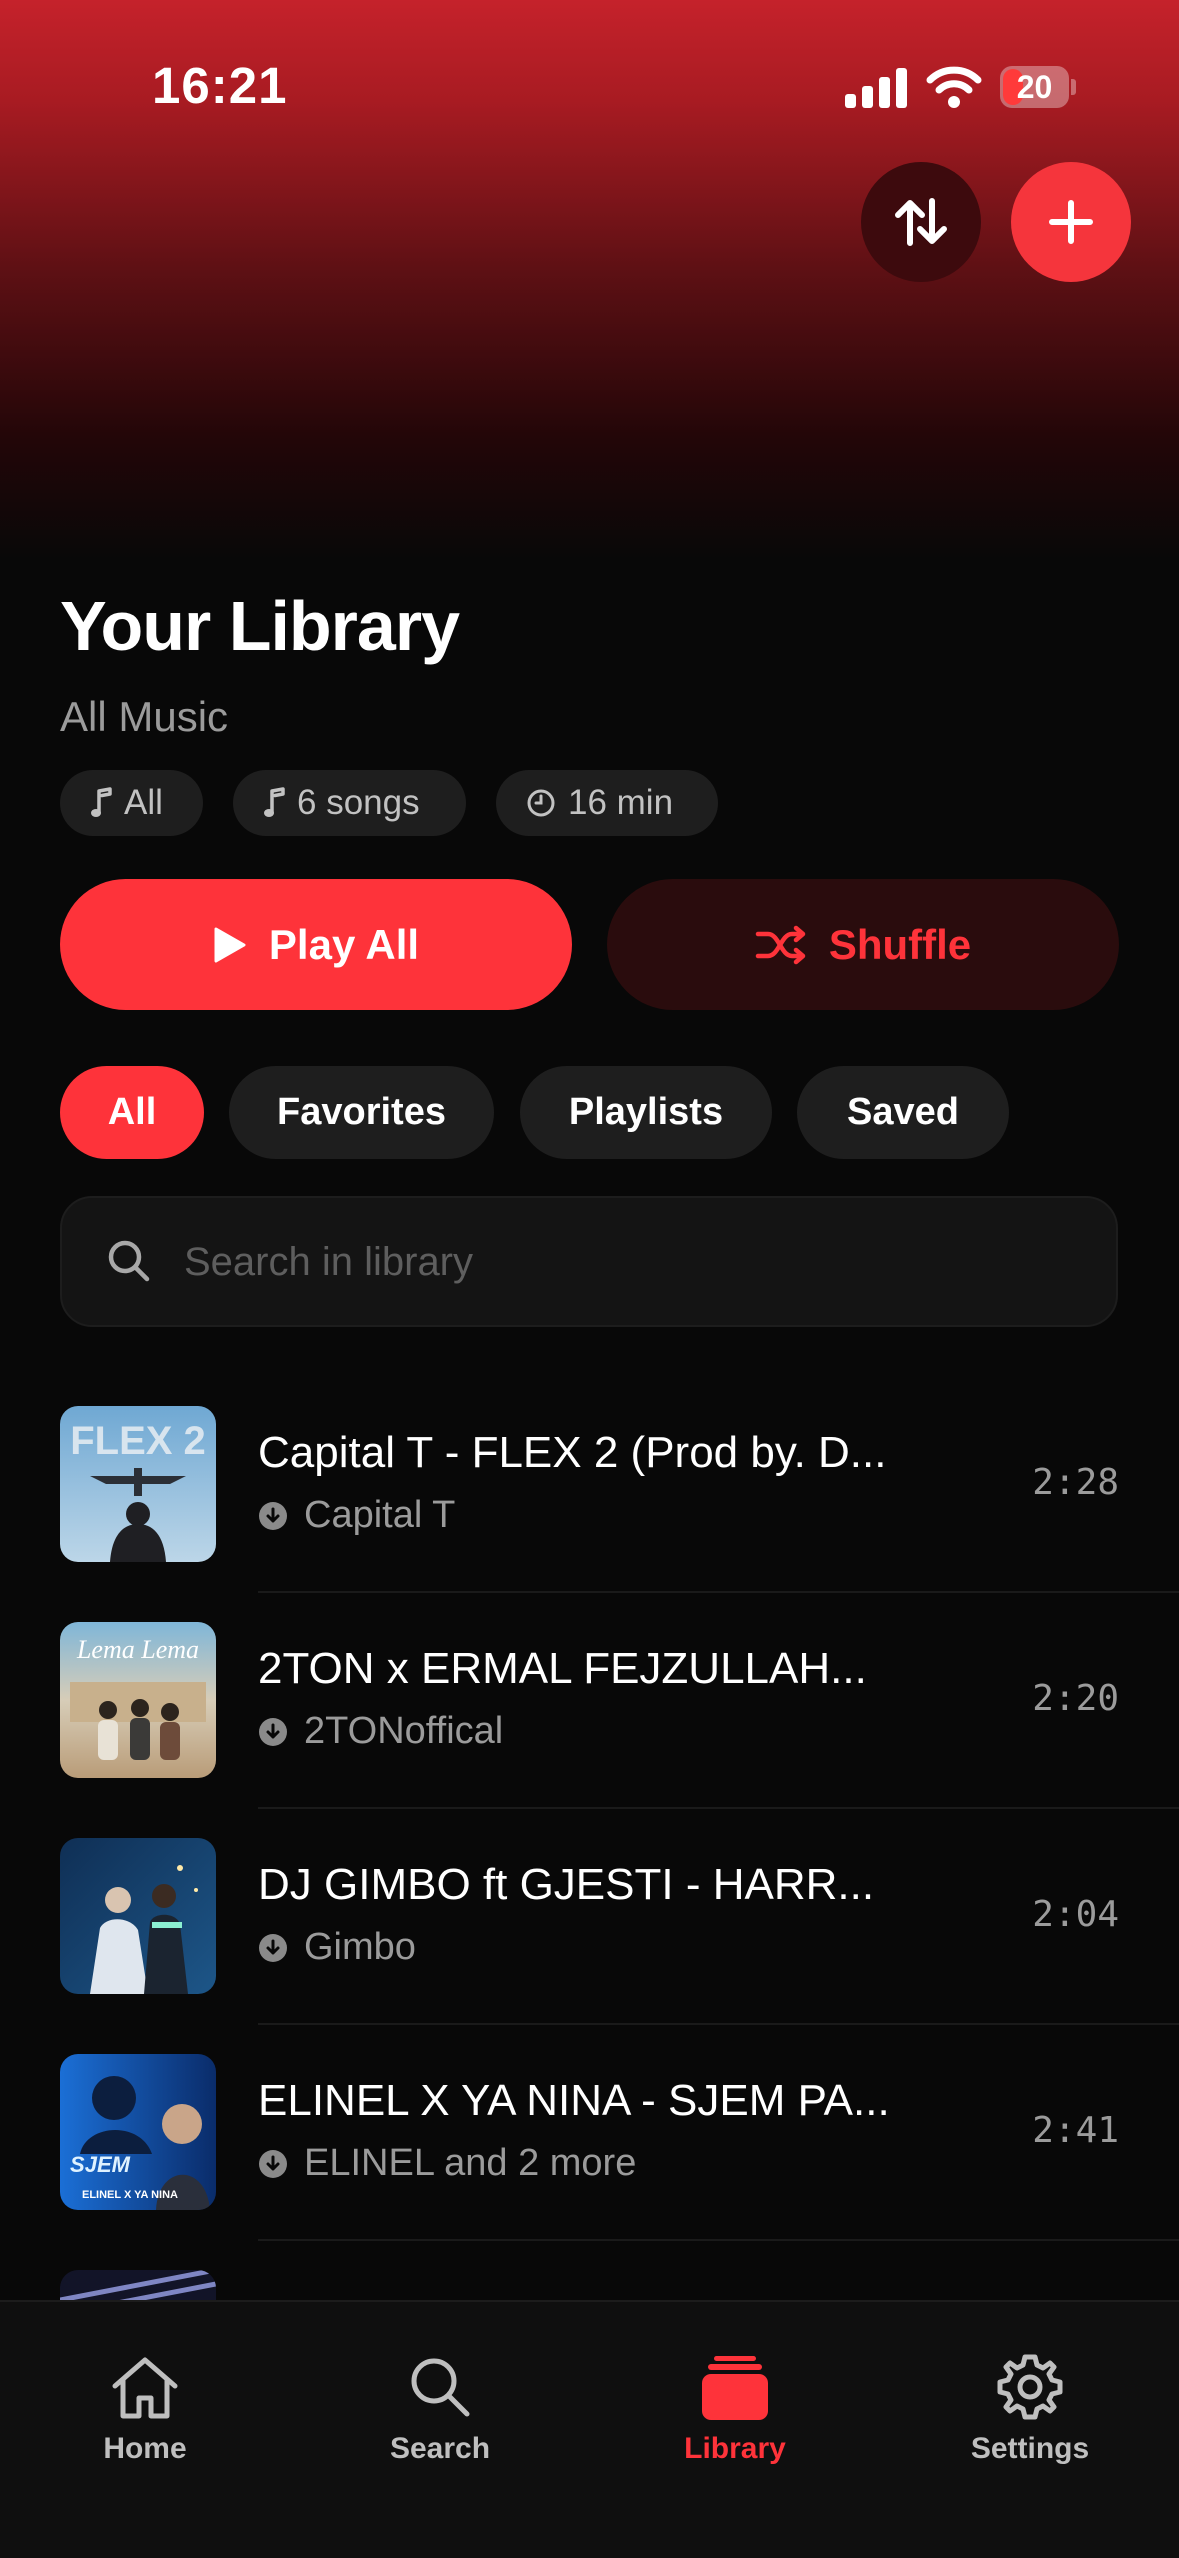  Describe the element at coordinates (621, 802) in the screenshot. I see `stat-duration-label: 16 min` at that location.